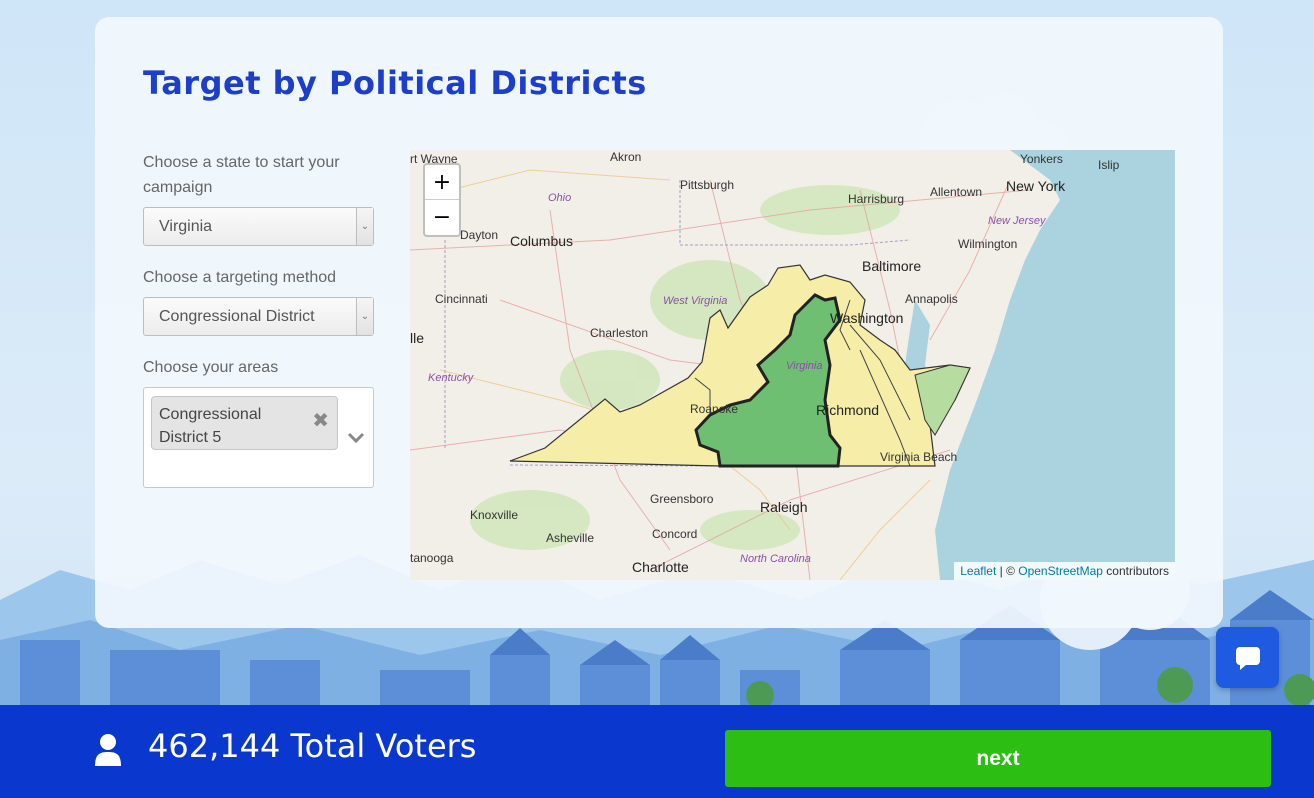 The height and width of the screenshot is (798, 1314). Describe the element at coordinates (867, 318) in the screenshot. I see `place-label: Washington` at that location.